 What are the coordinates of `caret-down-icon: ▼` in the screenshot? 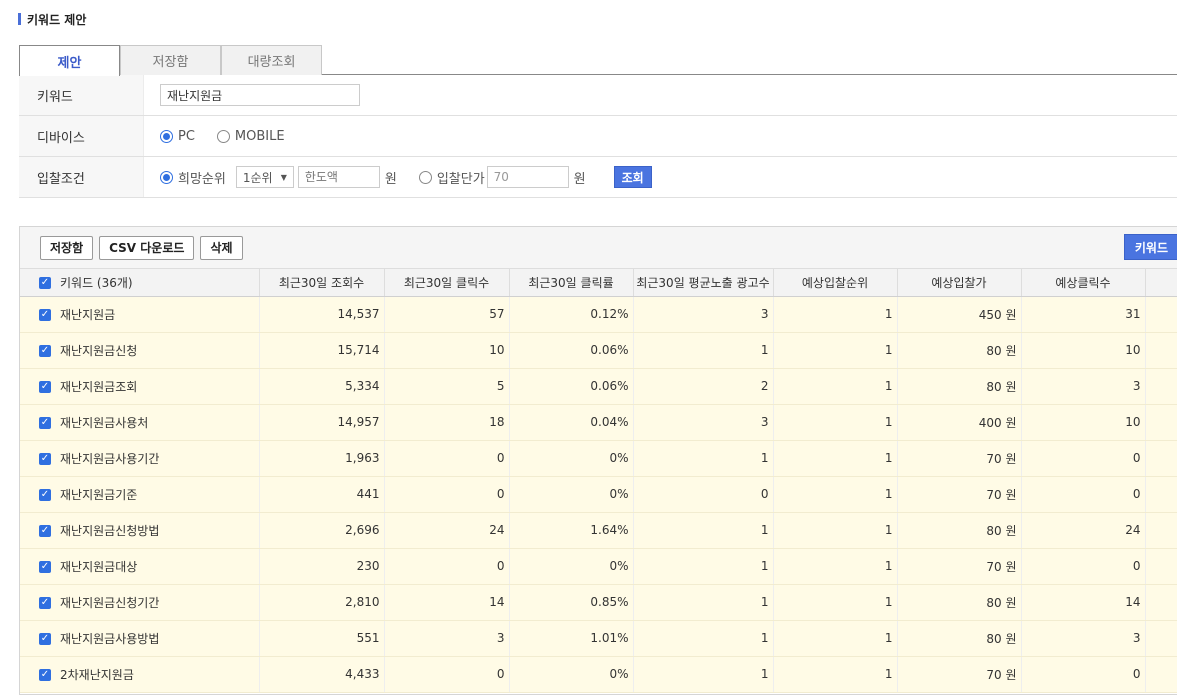 It's located at (283, 177).